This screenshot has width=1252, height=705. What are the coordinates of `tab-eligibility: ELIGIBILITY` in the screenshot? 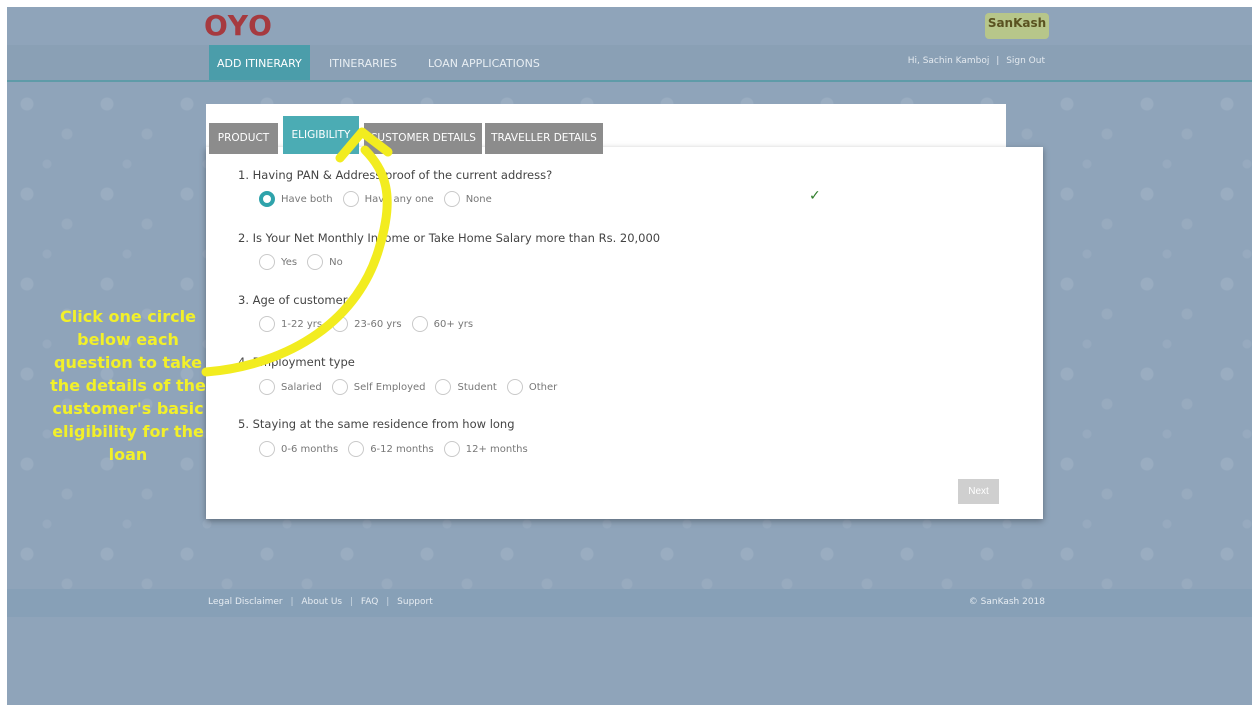 It's located at (321, 135).